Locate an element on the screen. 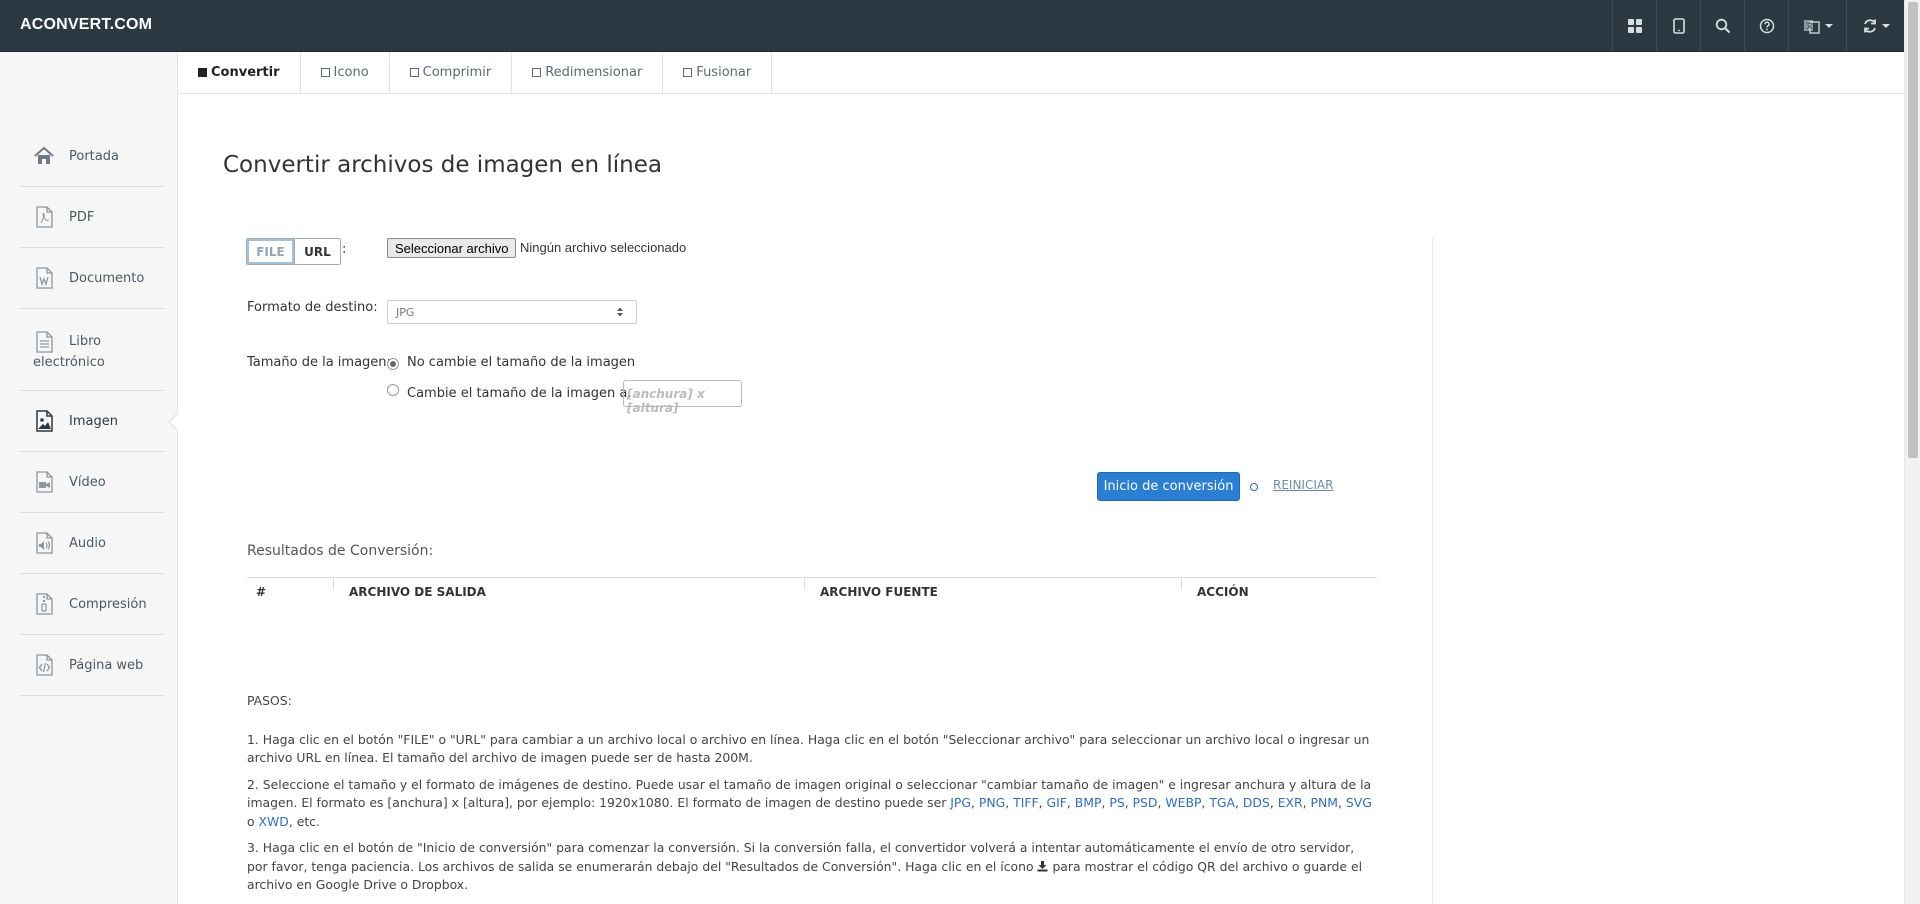  language-icon: 文 is located at coordinates (1817, 25).